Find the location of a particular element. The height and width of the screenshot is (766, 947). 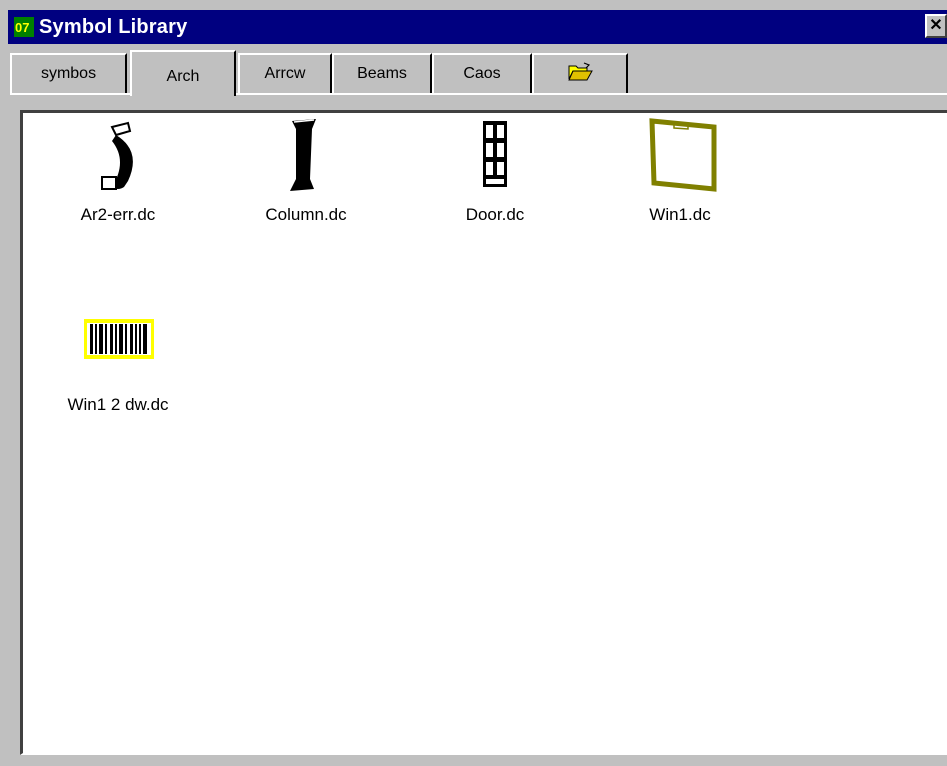

symbol-label: Win1 2 dw.dc is located at coordinates (118, 404).